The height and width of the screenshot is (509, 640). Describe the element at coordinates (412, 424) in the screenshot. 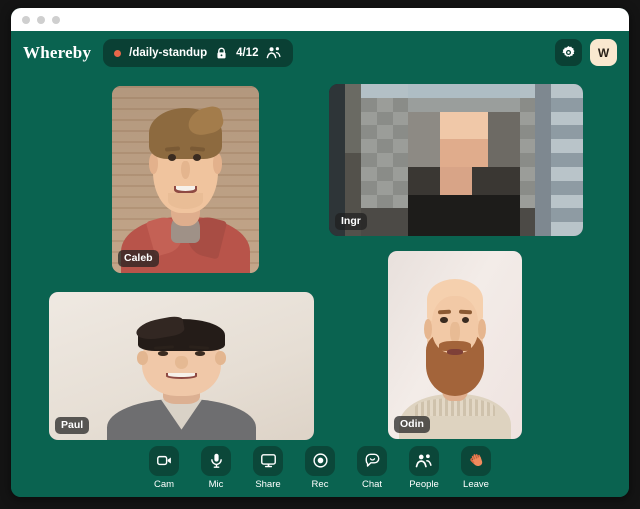

I see `participant-name-badge: Odin` at that location.